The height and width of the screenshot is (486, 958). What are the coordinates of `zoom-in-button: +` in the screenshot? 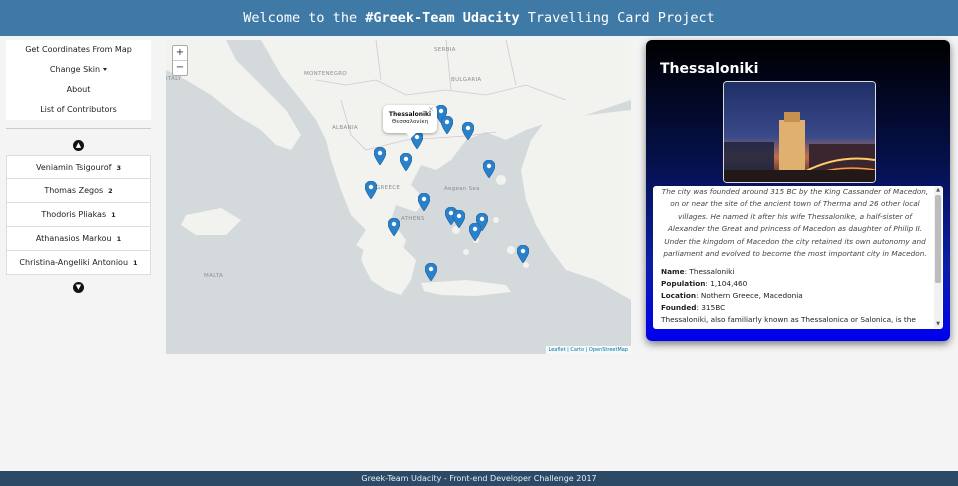 It's located at (180, 53).